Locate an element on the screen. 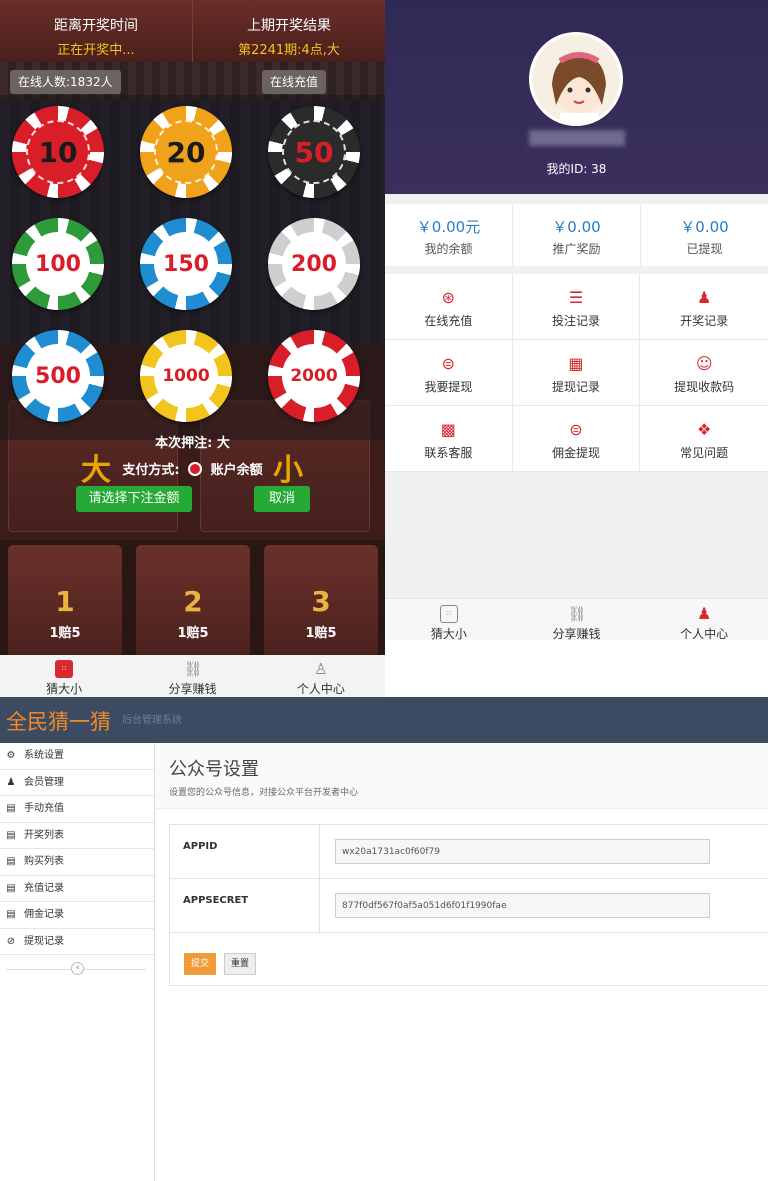 This screenshot has height=1181, width=768. menu-withdraw-records: ▦ 提现记录 is located at coordinates (576, 373).